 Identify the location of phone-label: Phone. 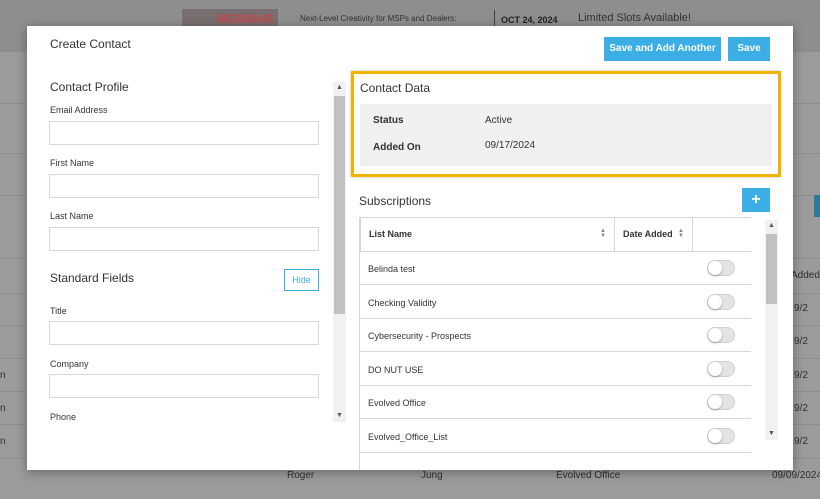
(63, 417).